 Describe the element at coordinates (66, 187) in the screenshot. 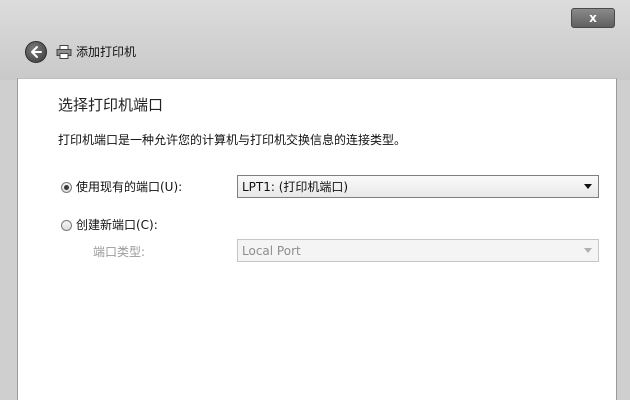

I see `use-existing-port-radio` at that location.